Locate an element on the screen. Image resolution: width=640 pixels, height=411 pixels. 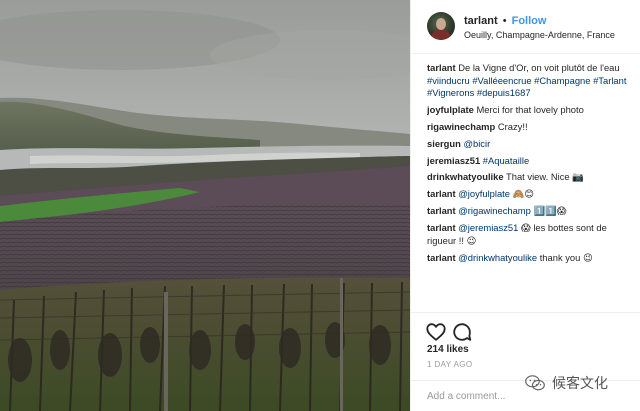
comment-item: joyfulplate Merci for that lovely photo is located at coordinates (531, 110).